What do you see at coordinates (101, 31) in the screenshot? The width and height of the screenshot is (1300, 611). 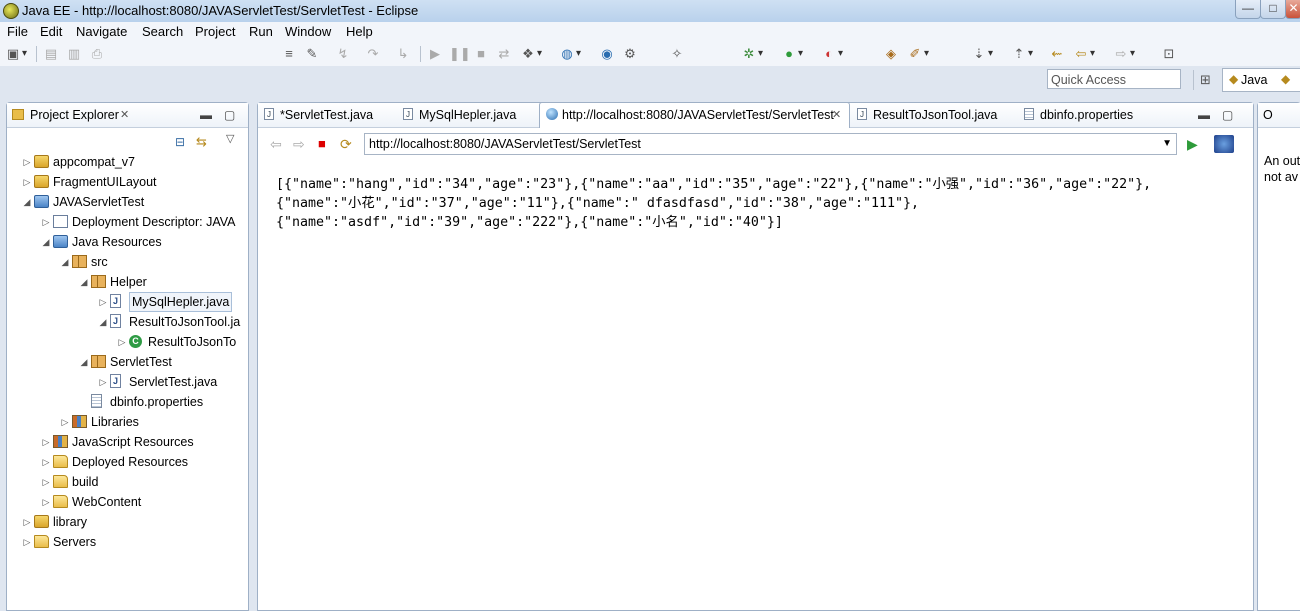 I see `menu-navigate: Navigate` at bounding box center [101, 31].